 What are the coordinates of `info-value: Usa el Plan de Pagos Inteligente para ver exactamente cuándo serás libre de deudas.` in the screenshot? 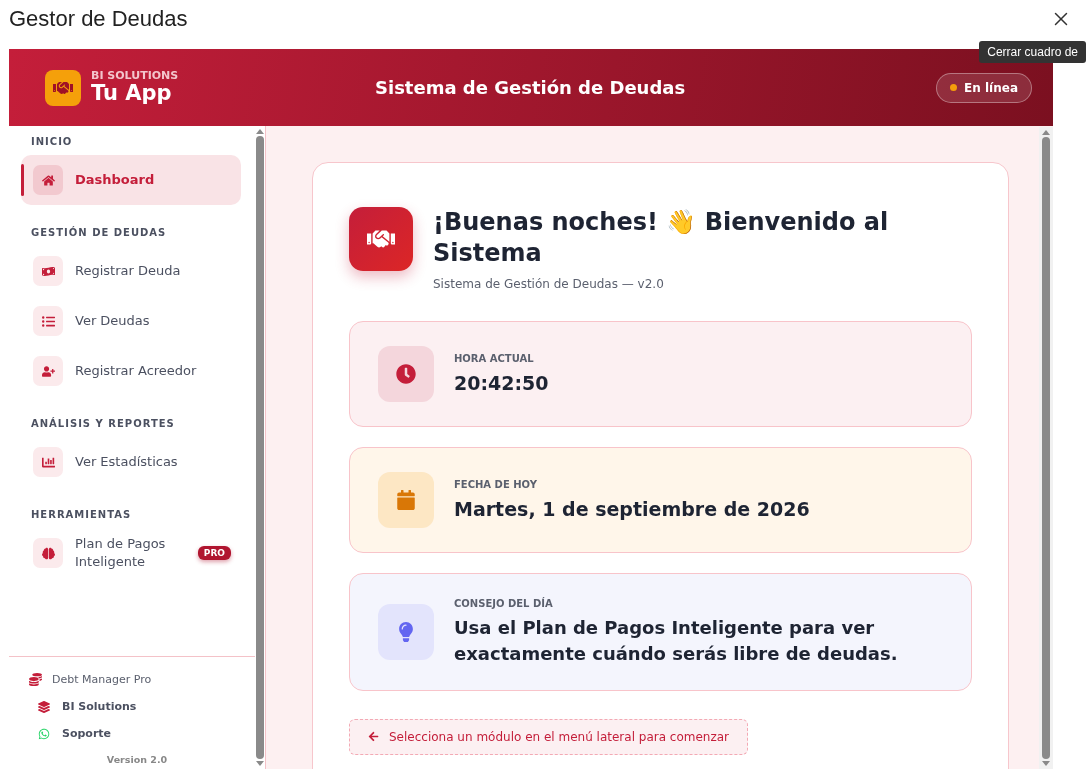 It's located at (676, 641).